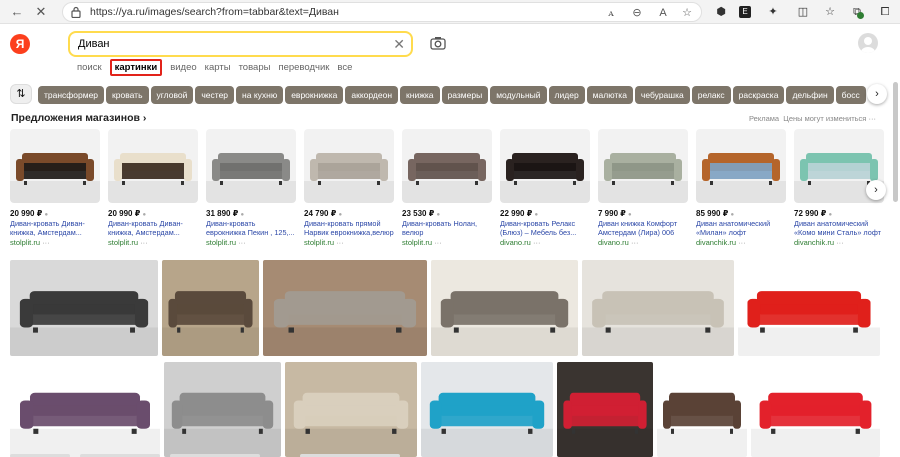  What do you see at coordinates (344, 67) in the screenshot?
I see `tab-all: все` at bounding box center [344, 67].